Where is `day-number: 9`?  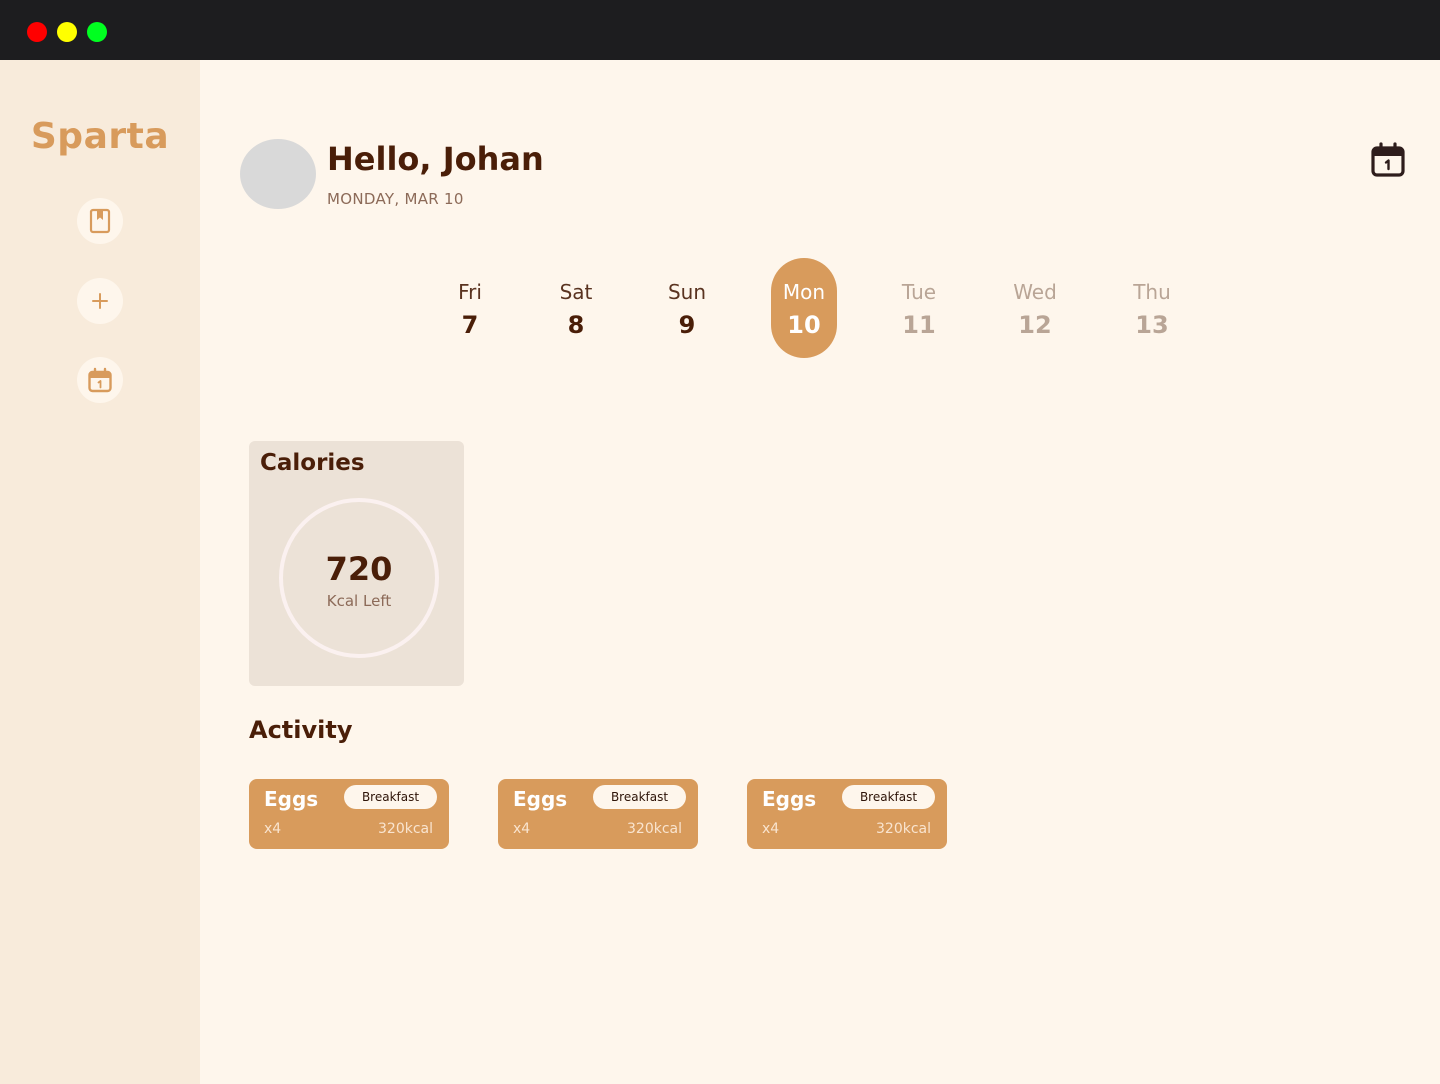 day-number: 9 is located at coordinates (687, 325).